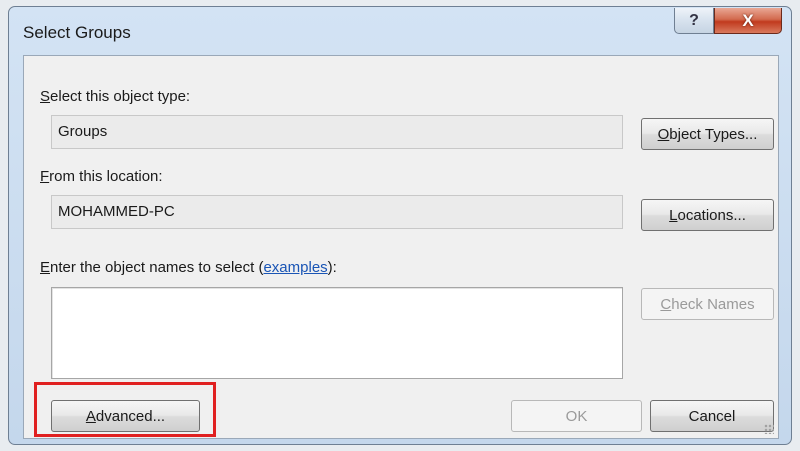 This screenshot has width=800, height=451. I want to click on check-names-button-label: heck Names, so click(713, 304).